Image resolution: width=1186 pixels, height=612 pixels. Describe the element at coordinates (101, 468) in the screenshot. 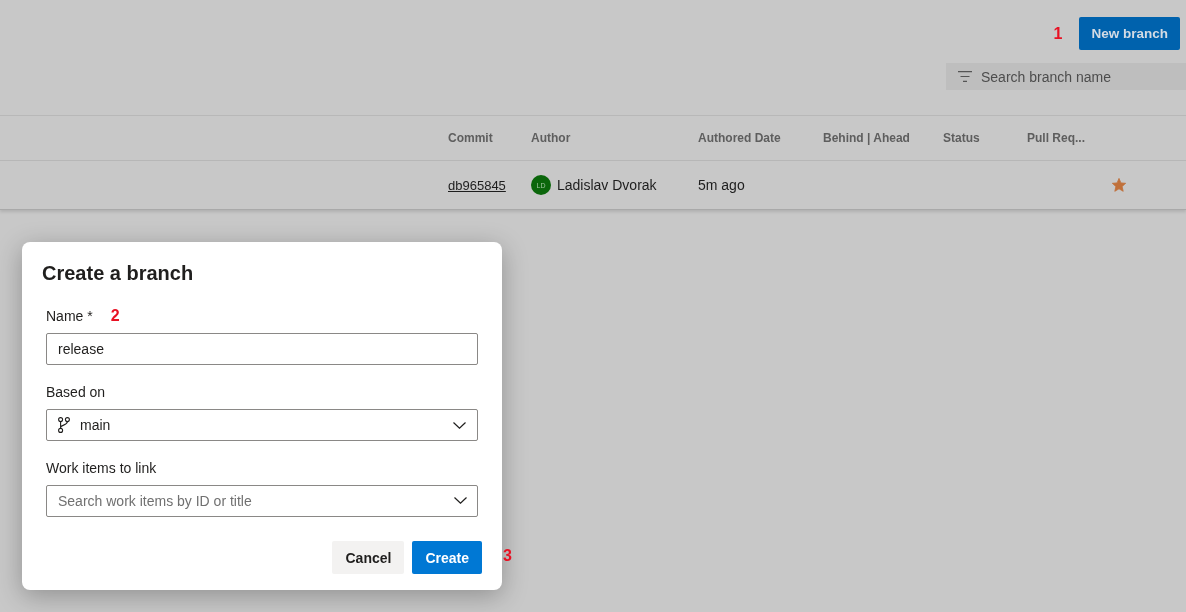

I see `field-label: Work items to link` at that location.